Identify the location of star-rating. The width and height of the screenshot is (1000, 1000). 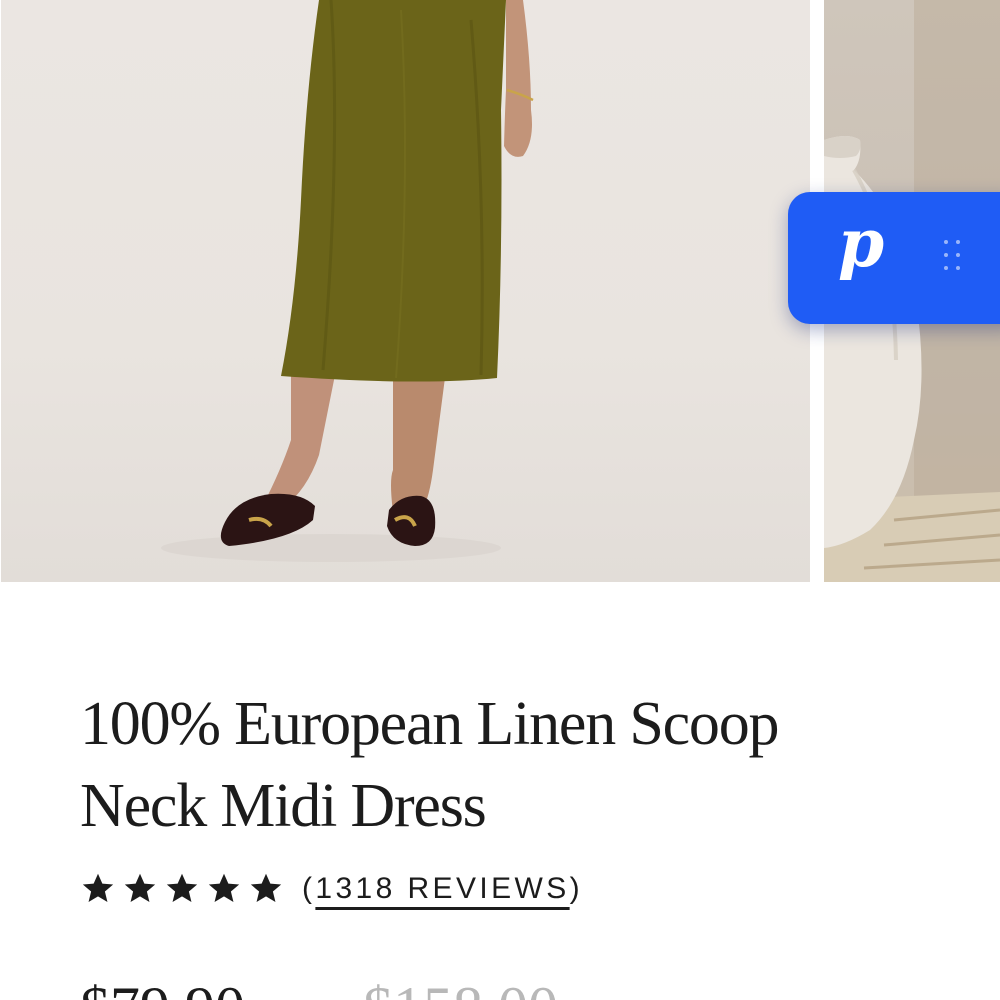
(182, 889).